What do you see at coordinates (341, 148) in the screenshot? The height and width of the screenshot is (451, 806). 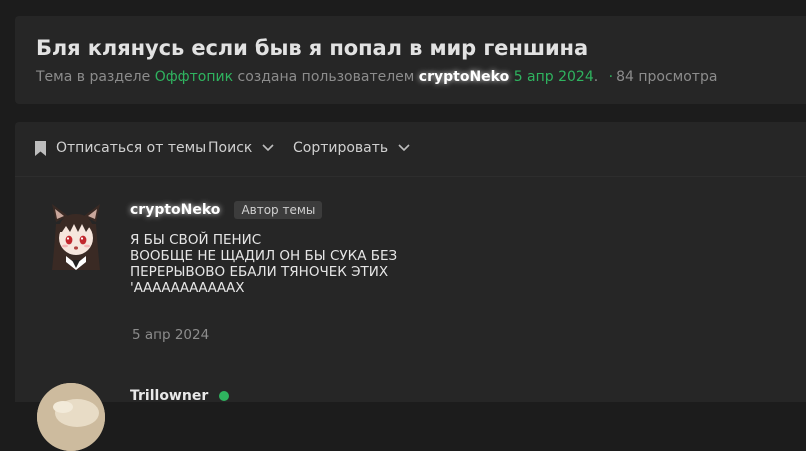 I see `sort-label: Сортировать` at bounding box center [341, 148].